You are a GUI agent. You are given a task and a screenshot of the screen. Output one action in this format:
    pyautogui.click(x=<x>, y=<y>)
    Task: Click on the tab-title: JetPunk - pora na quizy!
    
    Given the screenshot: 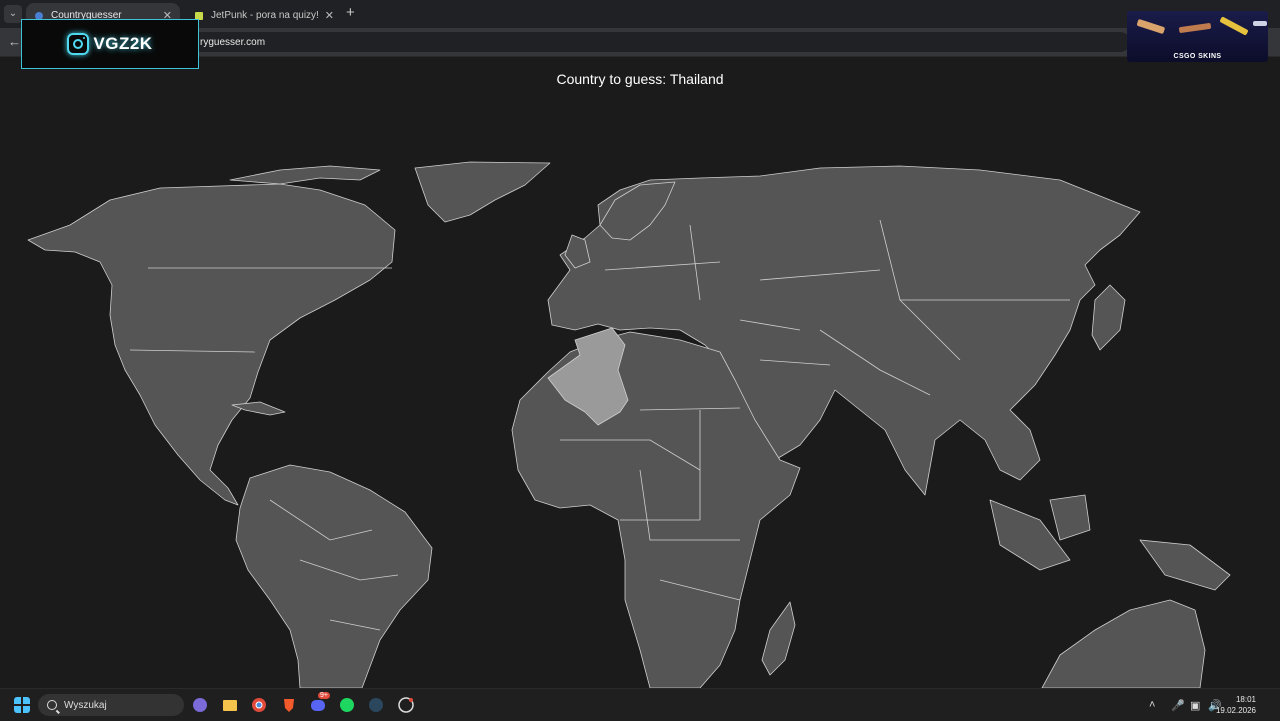 What is the action you would take?
    pyautogui.click(x=265, y=15)
    